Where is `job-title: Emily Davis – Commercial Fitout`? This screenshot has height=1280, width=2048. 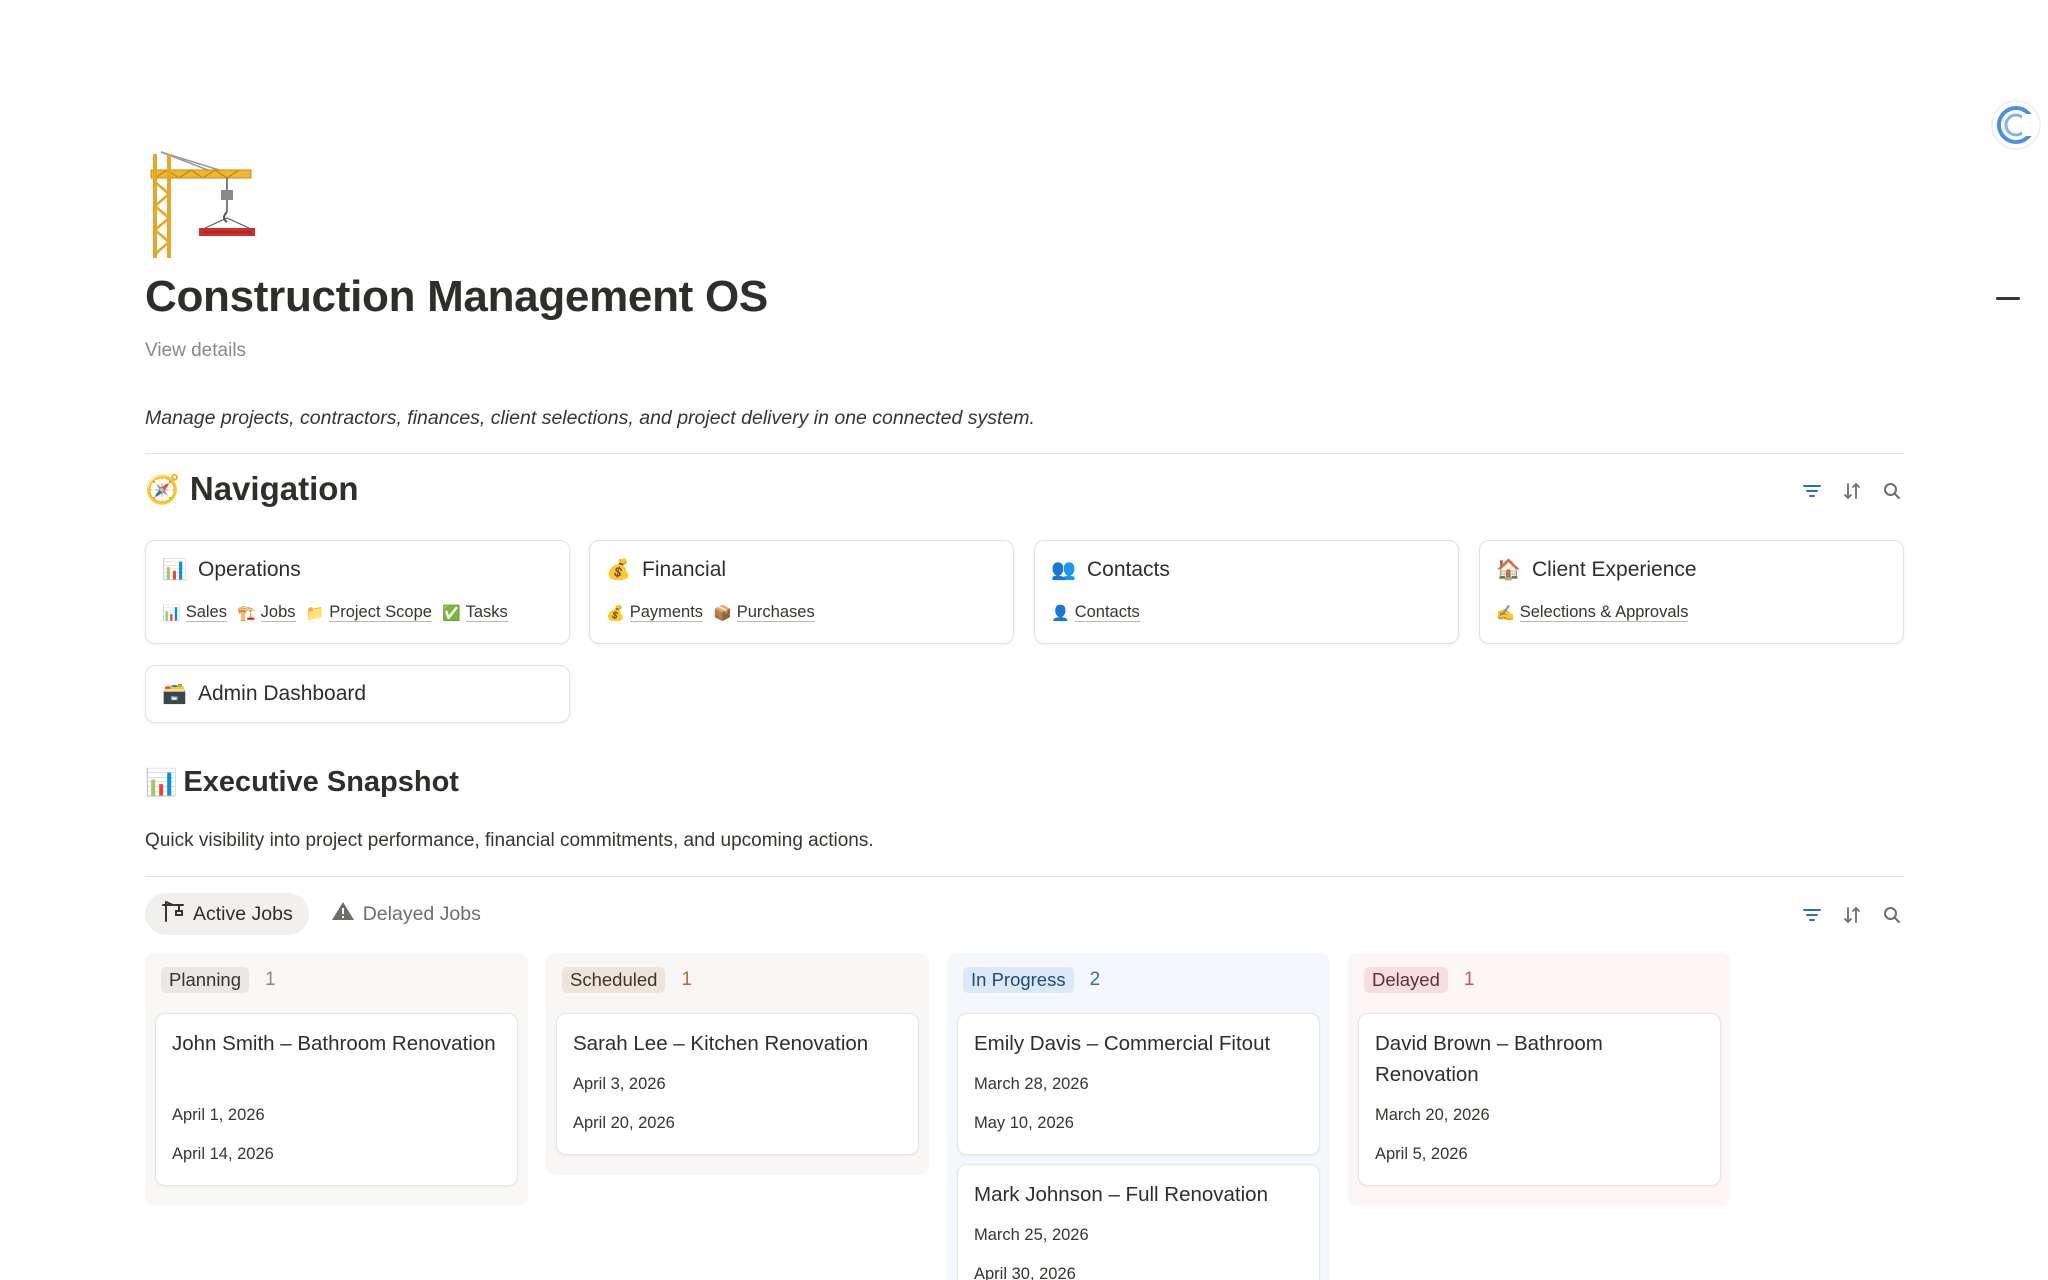 job-title: Emily Davis – Commercial Fitout is located at coordinates (1122, 1043).